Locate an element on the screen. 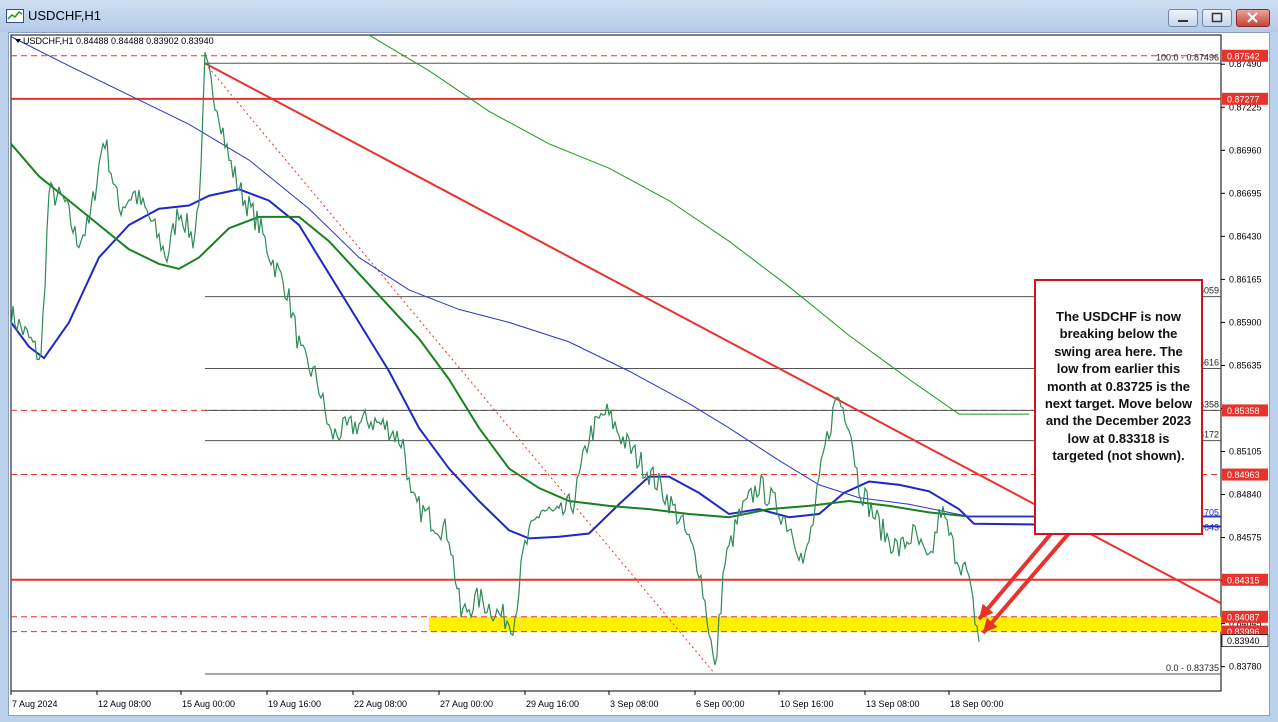  y-tick-label: 0.85635 is located at coordinates (1245, 365).